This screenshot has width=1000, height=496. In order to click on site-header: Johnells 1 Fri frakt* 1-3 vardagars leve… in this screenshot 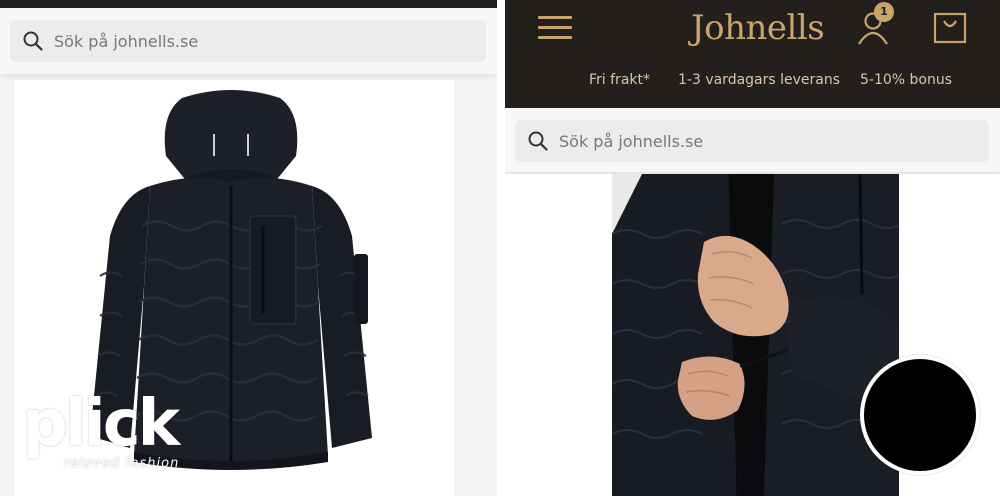, I will do `click(752, 54)`.